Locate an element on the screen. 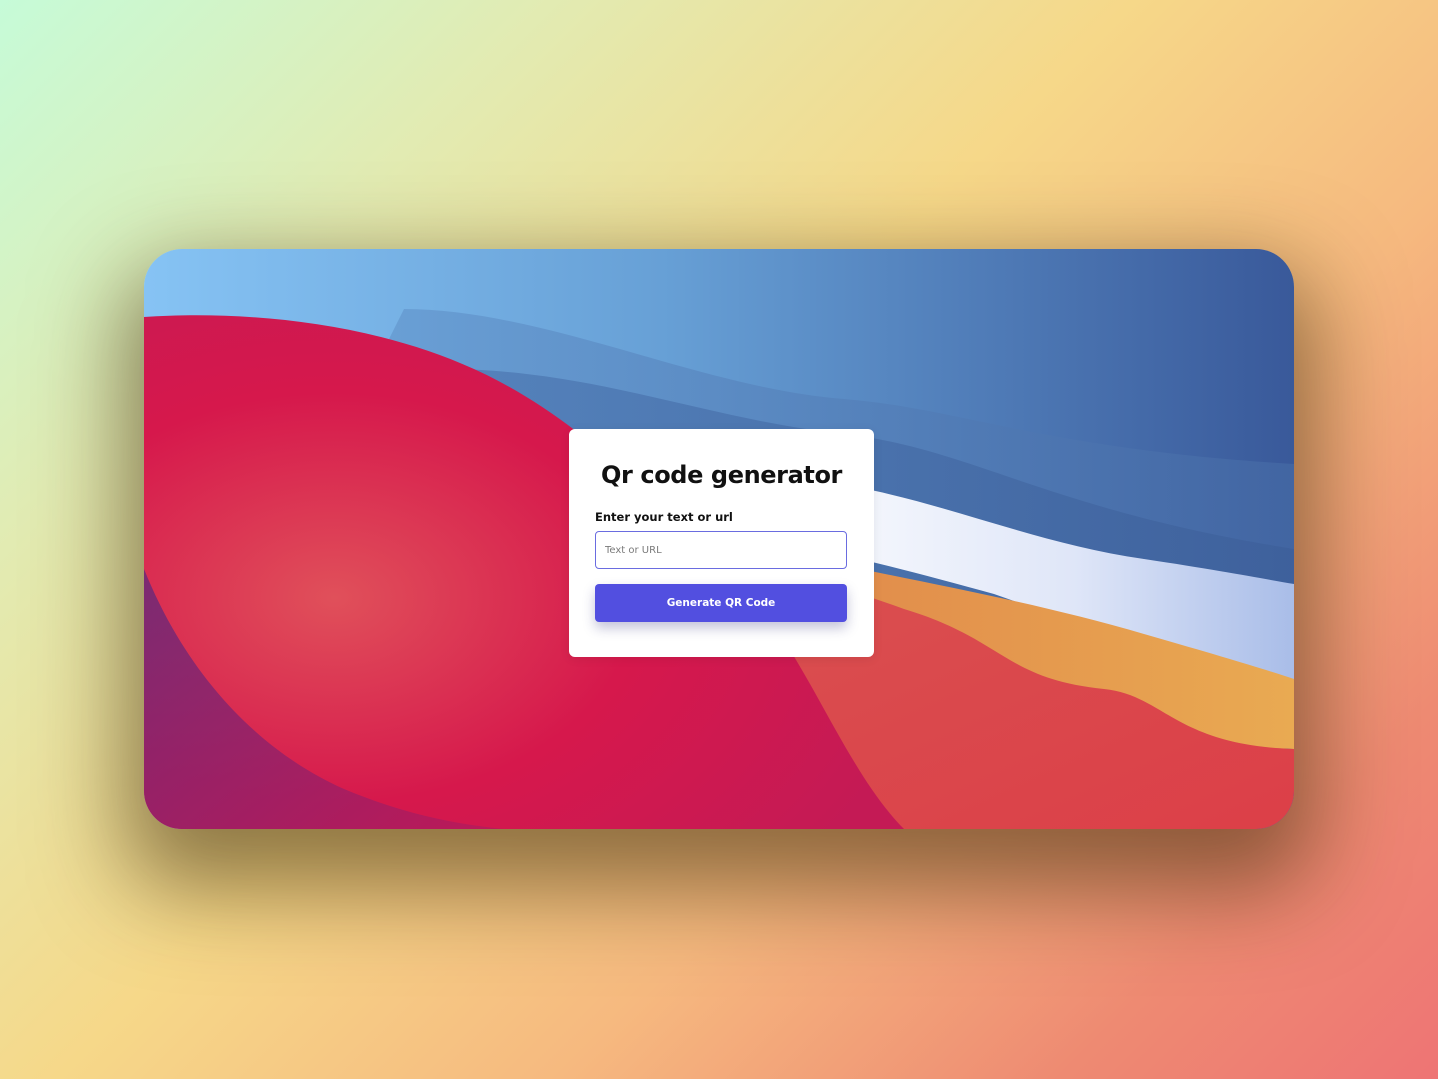  input-label: Enter your text or url is located at coordinates (664, 517).